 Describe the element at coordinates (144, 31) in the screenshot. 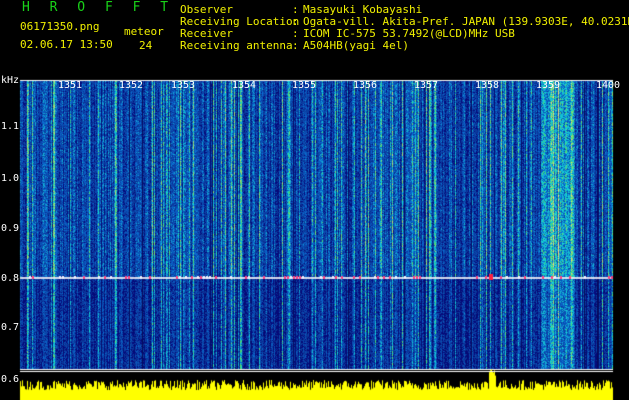

I see `meteor-label: meteor` at that location.